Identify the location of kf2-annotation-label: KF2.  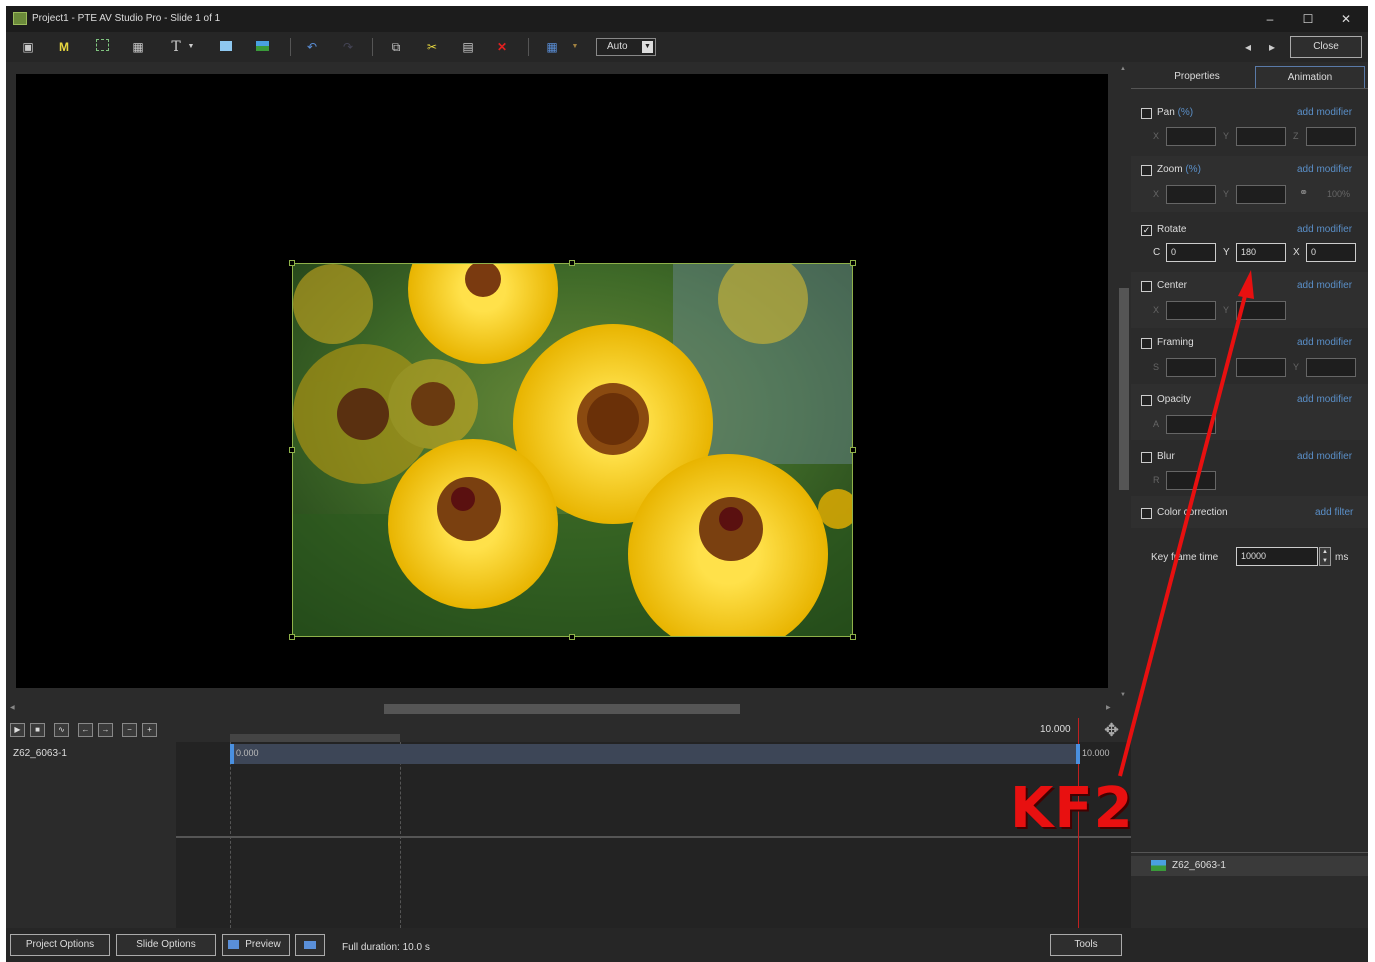
(1072, 808).